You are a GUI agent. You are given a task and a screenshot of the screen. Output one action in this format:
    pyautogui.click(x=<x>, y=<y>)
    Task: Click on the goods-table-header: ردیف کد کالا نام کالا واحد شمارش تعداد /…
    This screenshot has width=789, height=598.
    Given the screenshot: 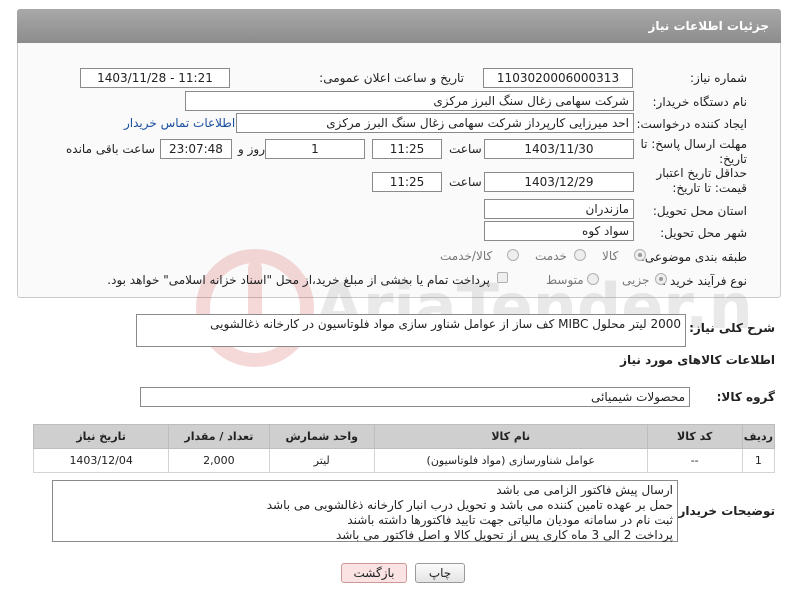 What is the action you would take?
    pyautogui.click(x=404, y=436)
    